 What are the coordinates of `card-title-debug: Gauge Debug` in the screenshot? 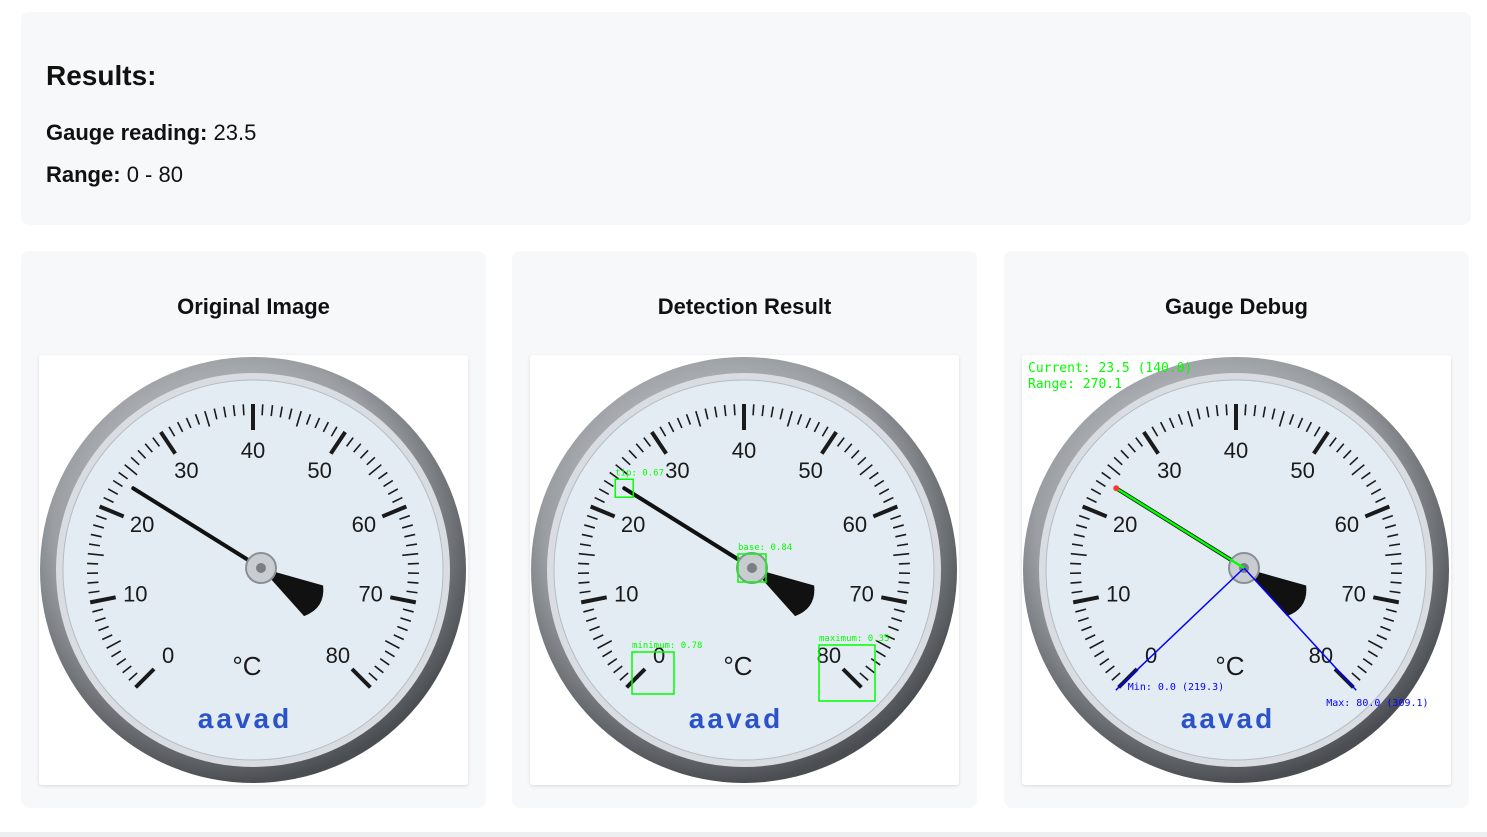 It's located at (1236, 306).